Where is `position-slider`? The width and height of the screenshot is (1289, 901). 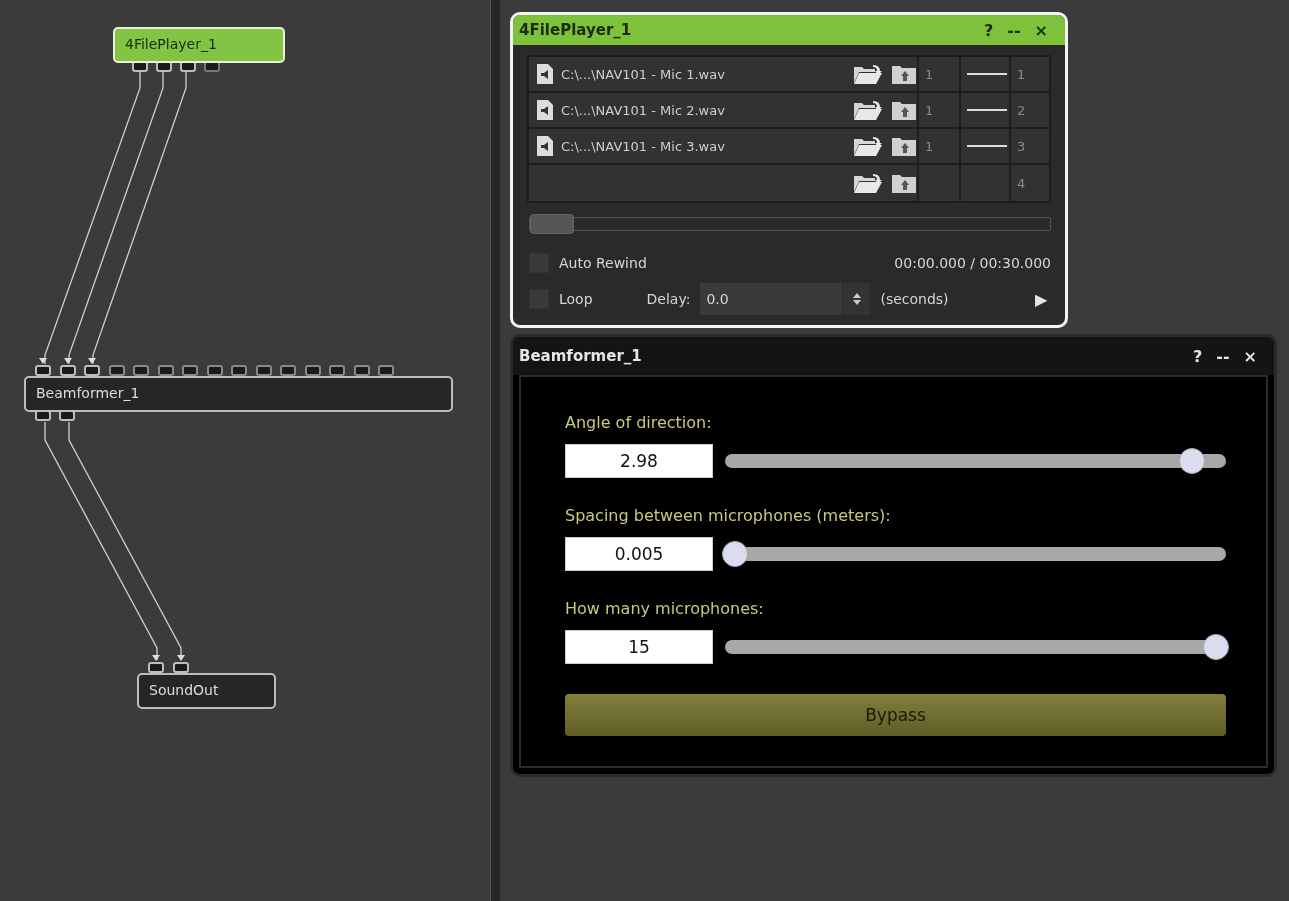 position-slider is located at coordinates (790, 224).